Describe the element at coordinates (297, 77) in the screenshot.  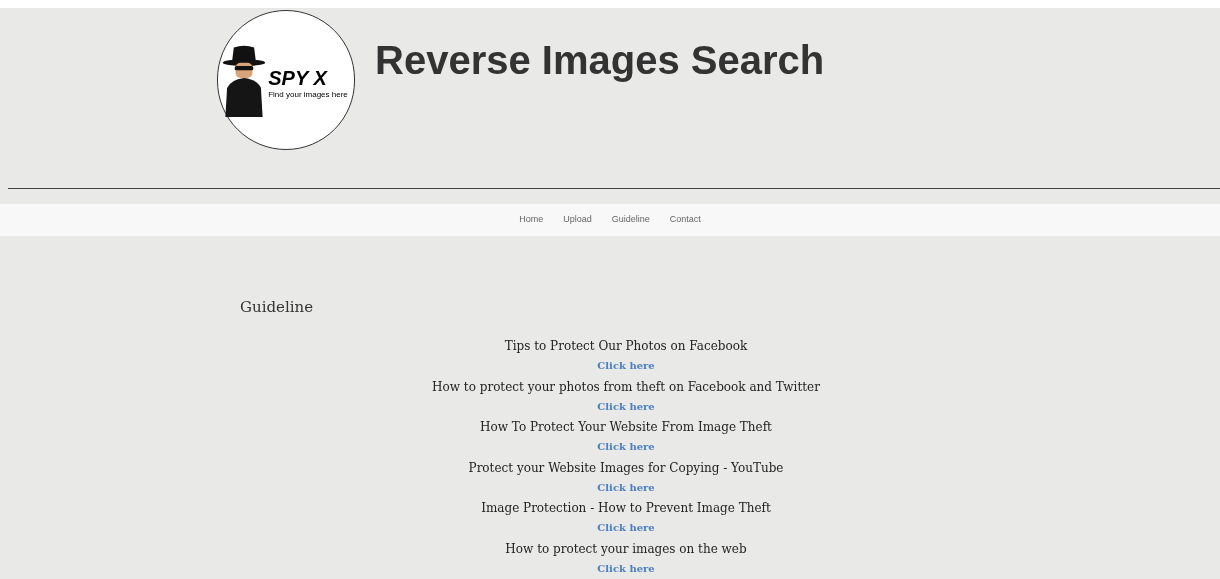
I see `logo-brand: SPY X` at that location.